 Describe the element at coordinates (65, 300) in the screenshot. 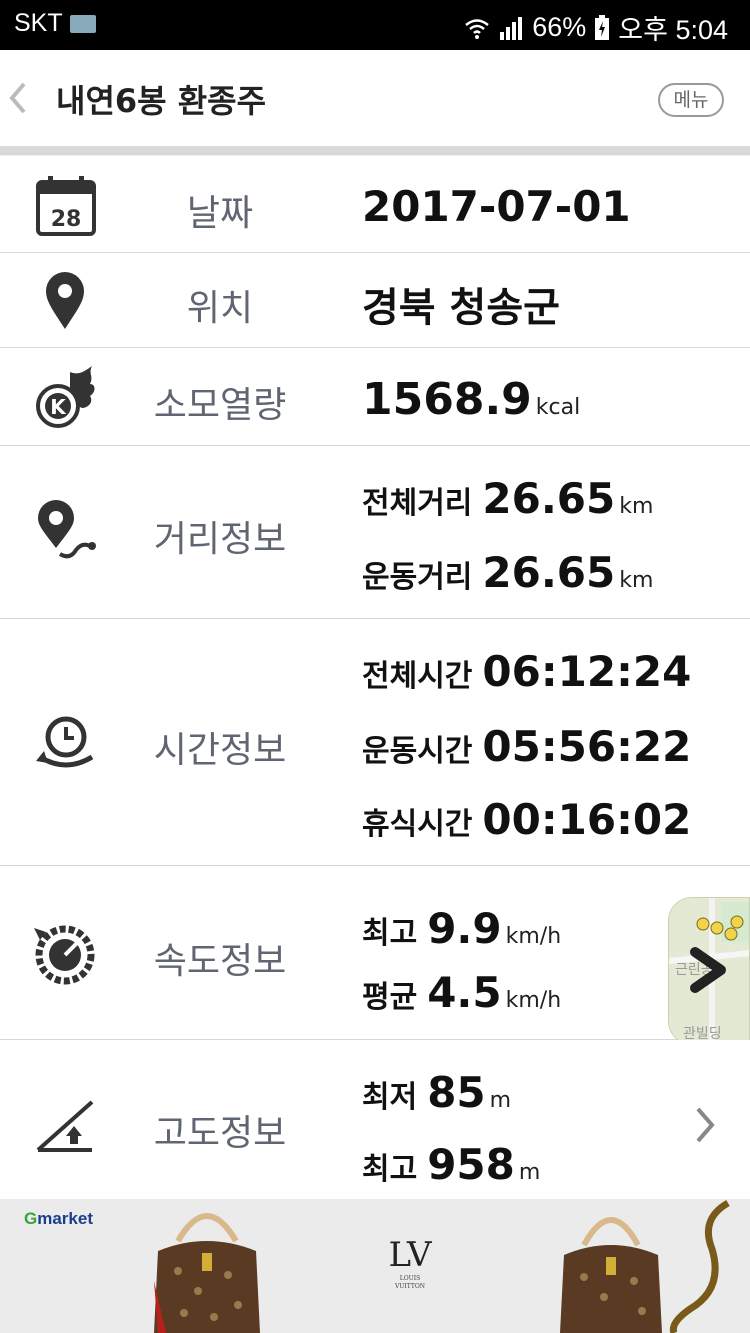

I see `location-pin-icon` at that location.